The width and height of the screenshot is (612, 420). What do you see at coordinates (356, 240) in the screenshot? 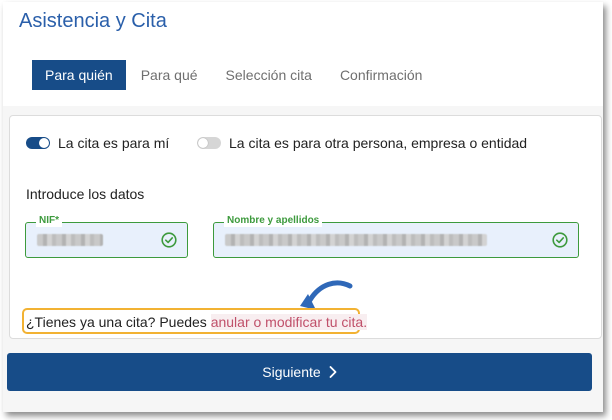
I see `nombre-value-redacted` at bounding box center [356, 240].